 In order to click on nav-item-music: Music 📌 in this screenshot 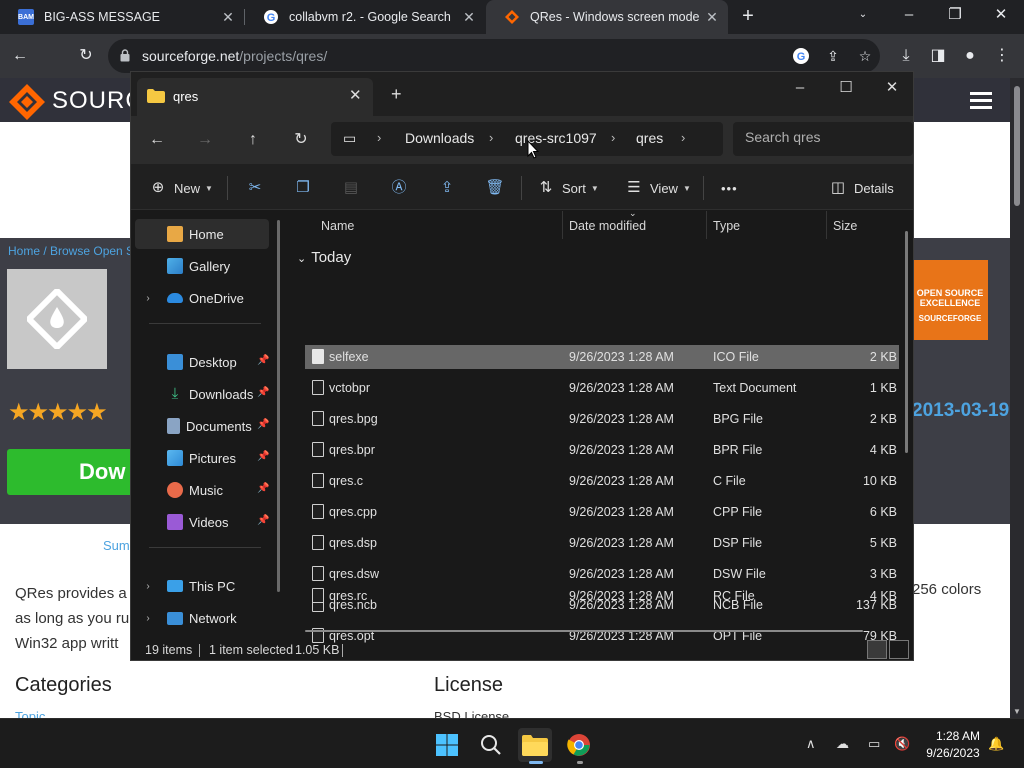, I will do `click(202, 490)`.